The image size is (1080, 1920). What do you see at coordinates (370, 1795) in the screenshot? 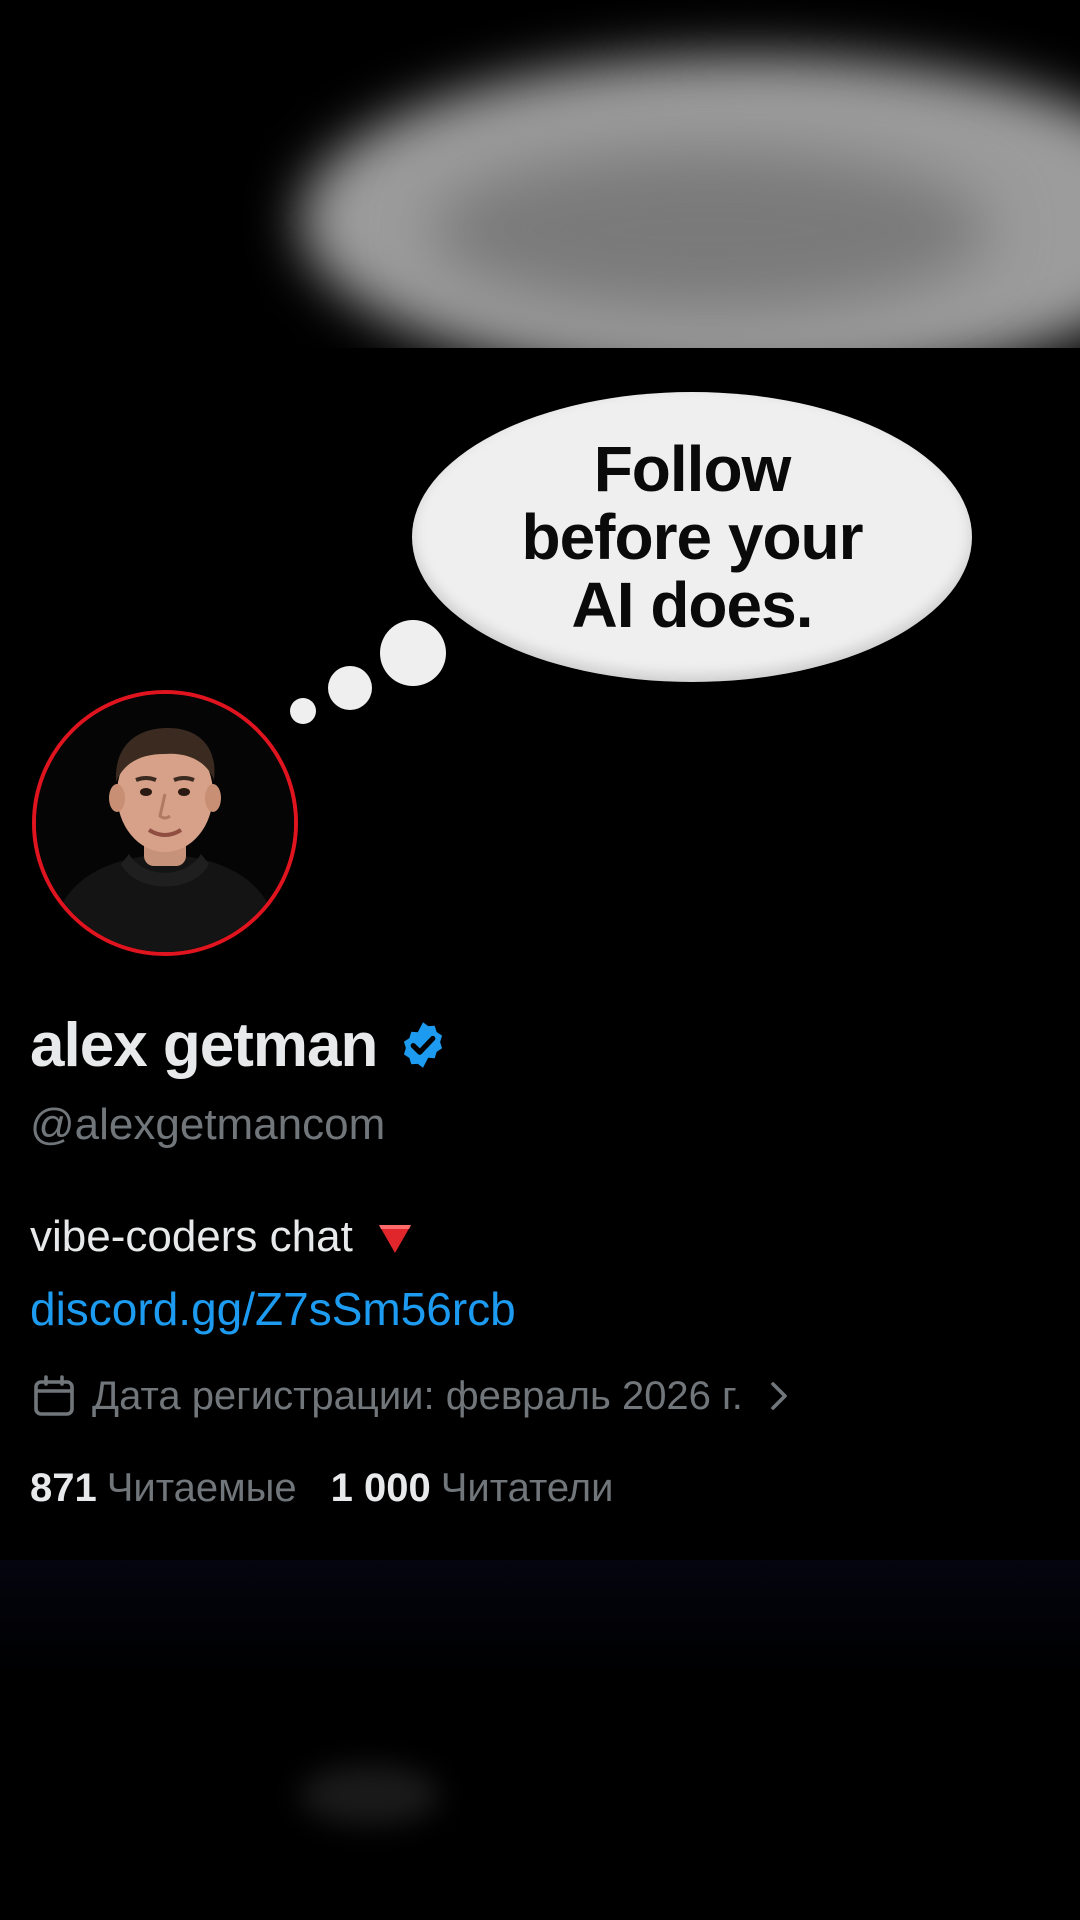
I see `blurred-element` at bounding box center [370, 1795].